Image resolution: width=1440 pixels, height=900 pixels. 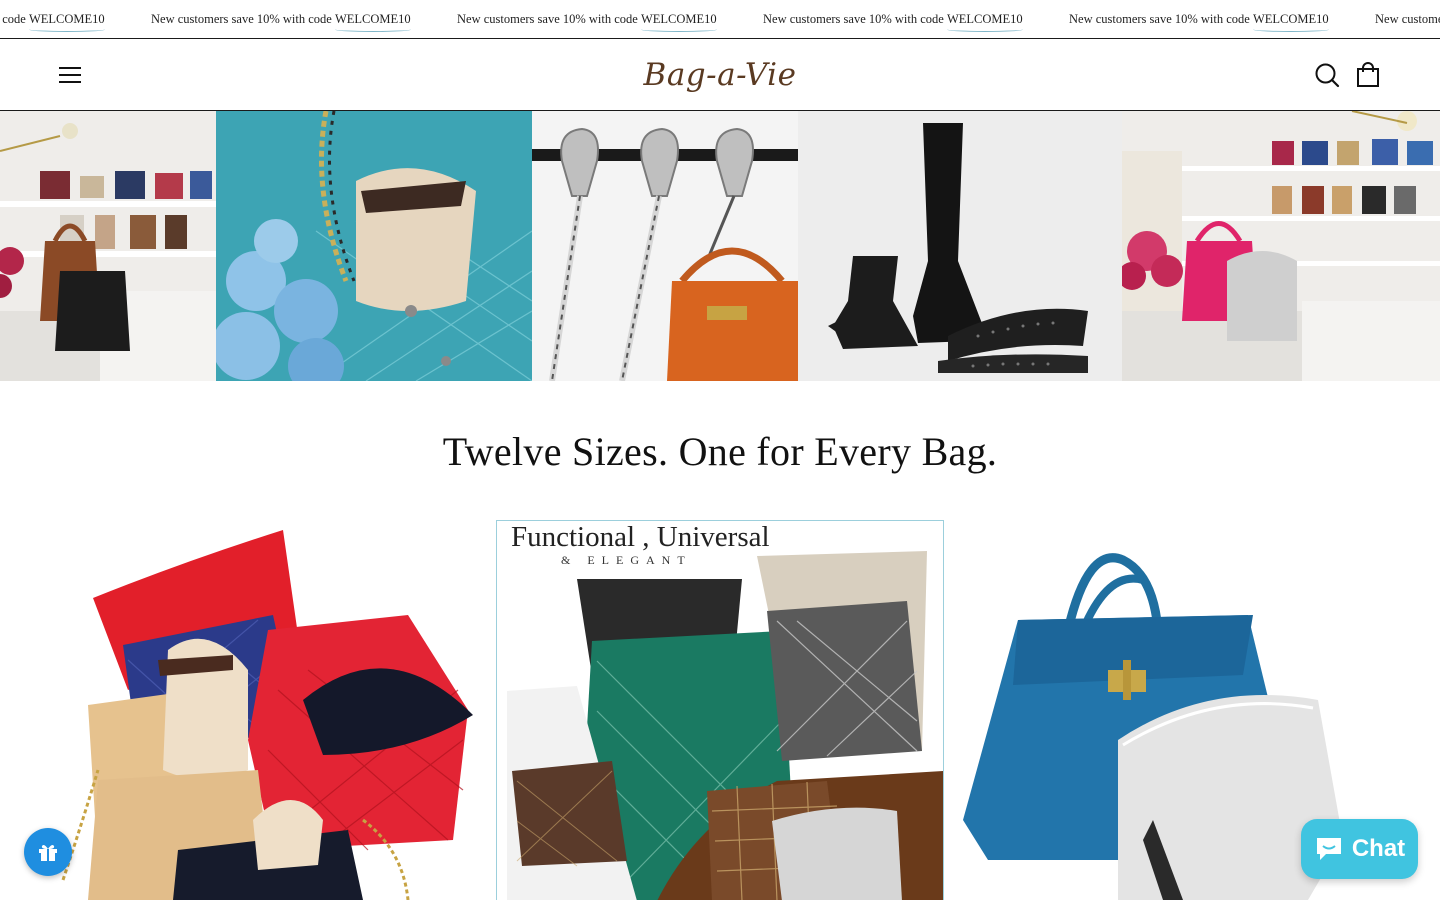 I want to click on search-icon, so click(x=1327, y=75).